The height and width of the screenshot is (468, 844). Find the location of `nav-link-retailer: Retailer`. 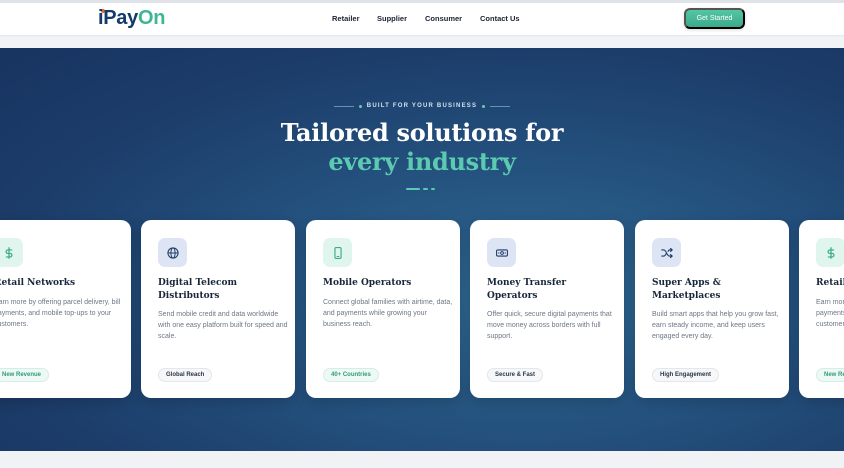

nav-link-retailer: Retailer is located at coordinates (346, 18).